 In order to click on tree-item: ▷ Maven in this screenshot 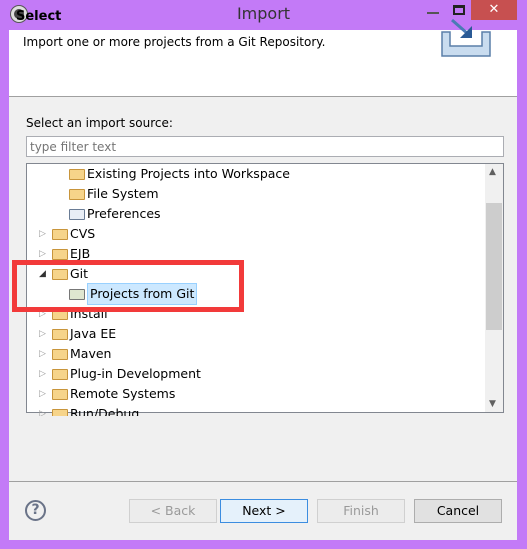, I will do `click(255, 354)`.